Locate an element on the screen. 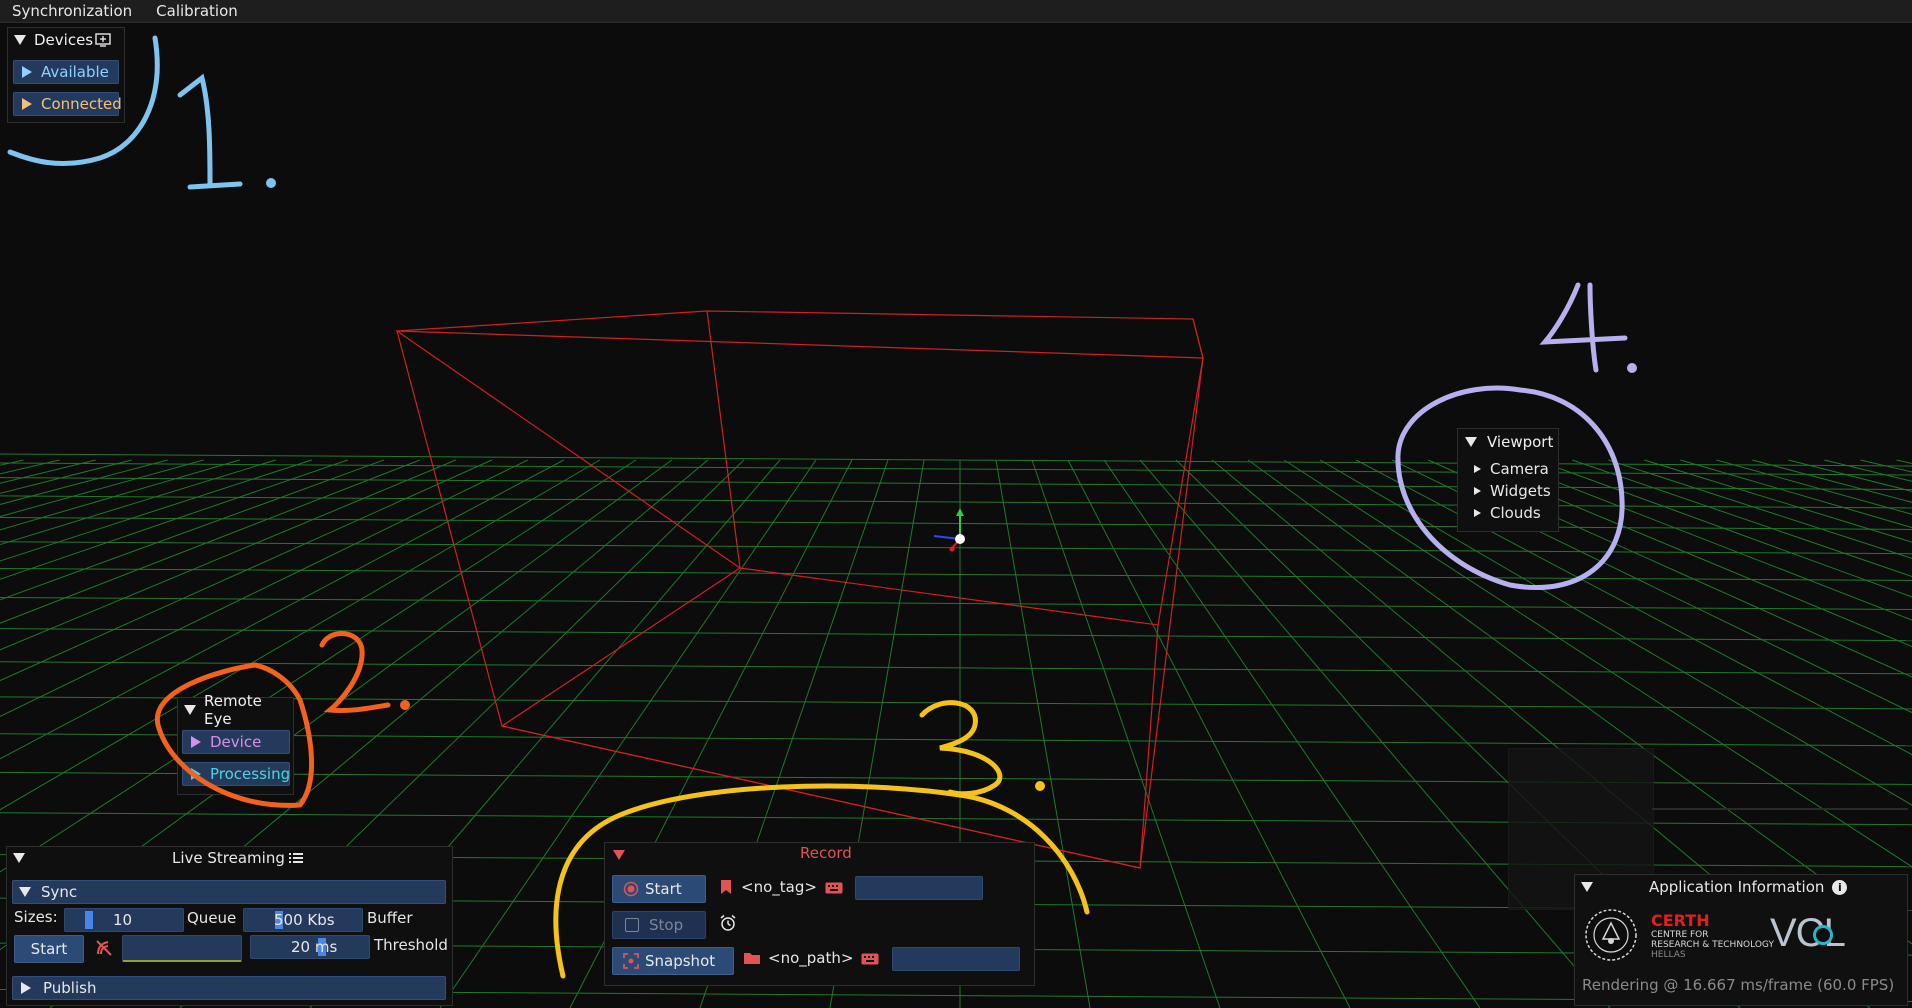  publish-label: Publish is located at coordinates (70, 988).